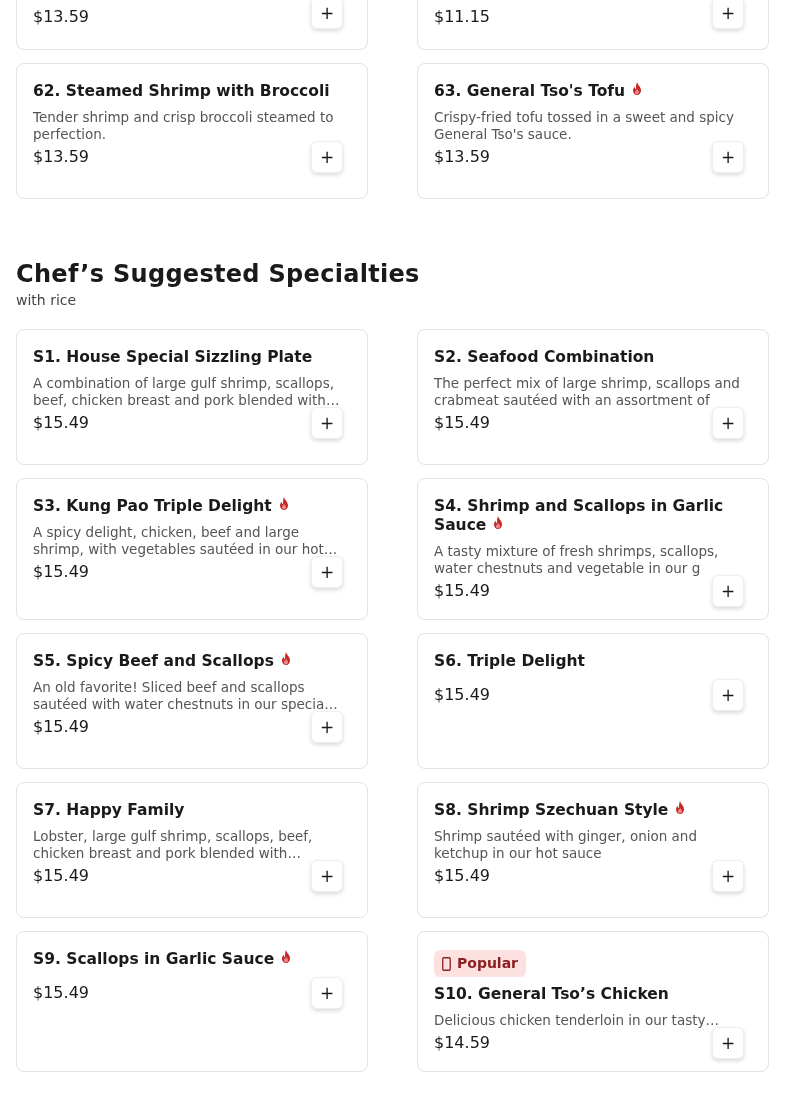 Image resolution: width=785 pixels, height=1097 pixels. I want to click on item-description: Shrimp sautéed with ginger, onion and ketchup in our hot sauce, so click(566, 845).